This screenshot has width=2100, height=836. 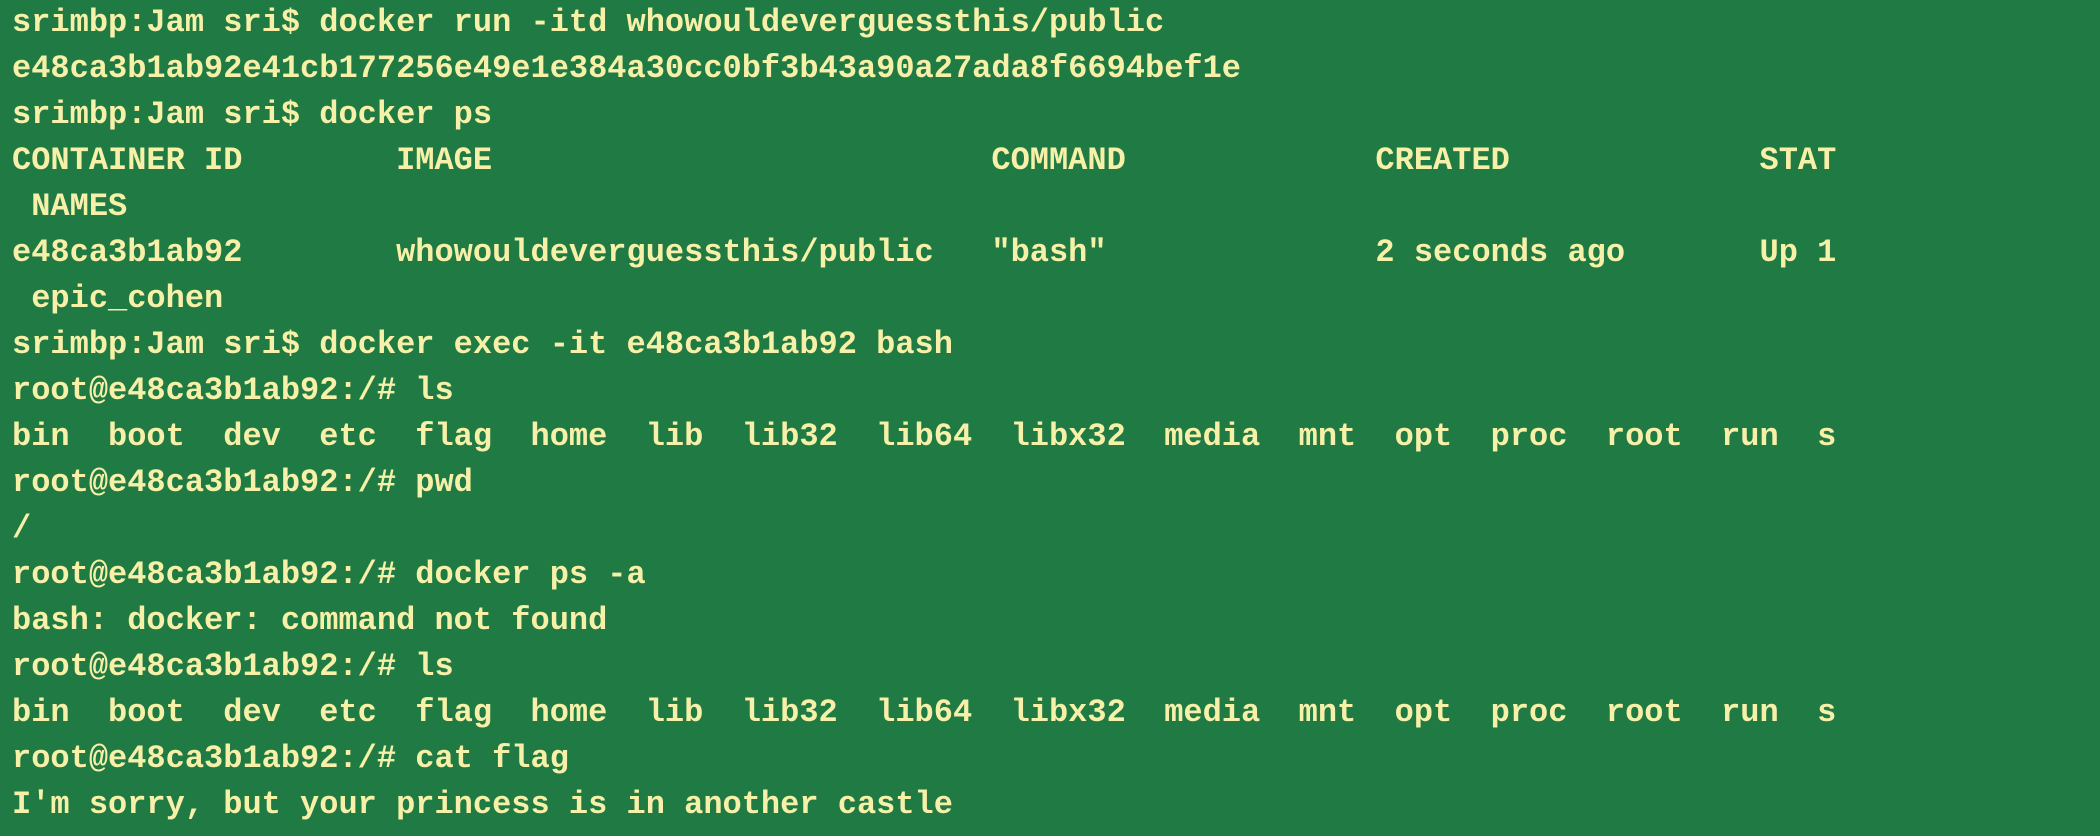 What do you see at coordinates (1056, 483) in the screenshot?
I see `terminal-line: root@e48ca3b1ab92:/# pwd` at bounding box center [1056, 483].